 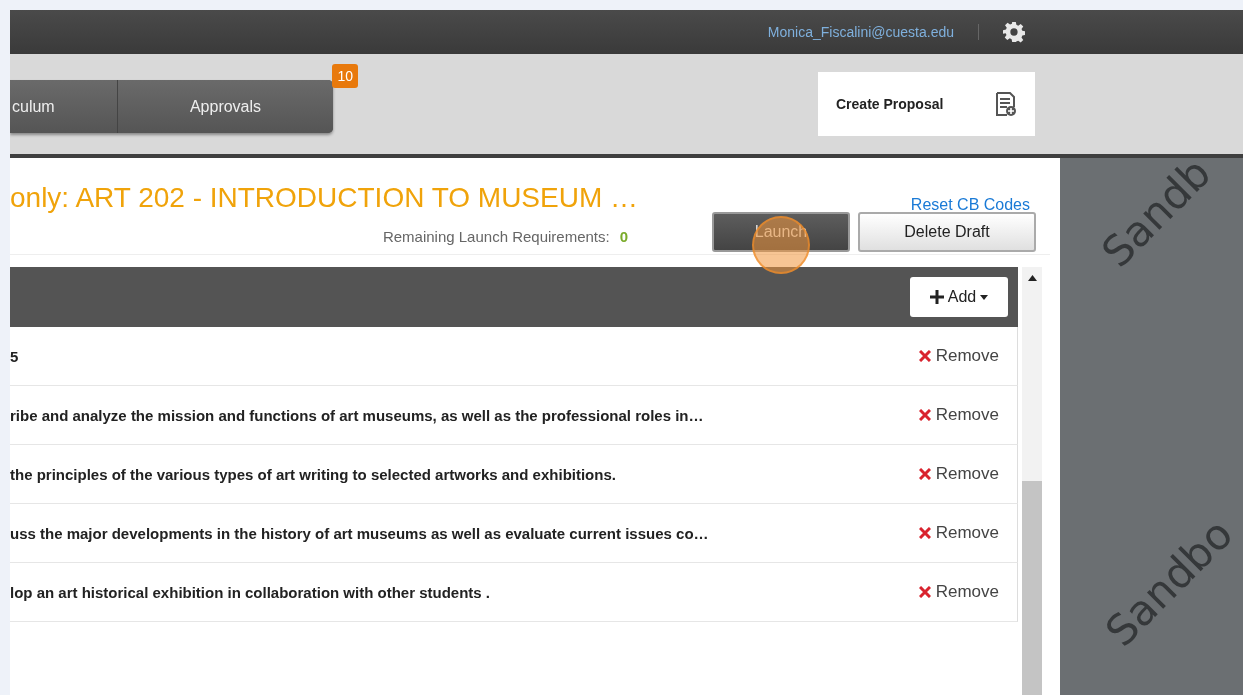 What do you see at coordinates (64, 106) in the screenshot?
I see `nav-tab: culum` at bounding box center [64, 106].